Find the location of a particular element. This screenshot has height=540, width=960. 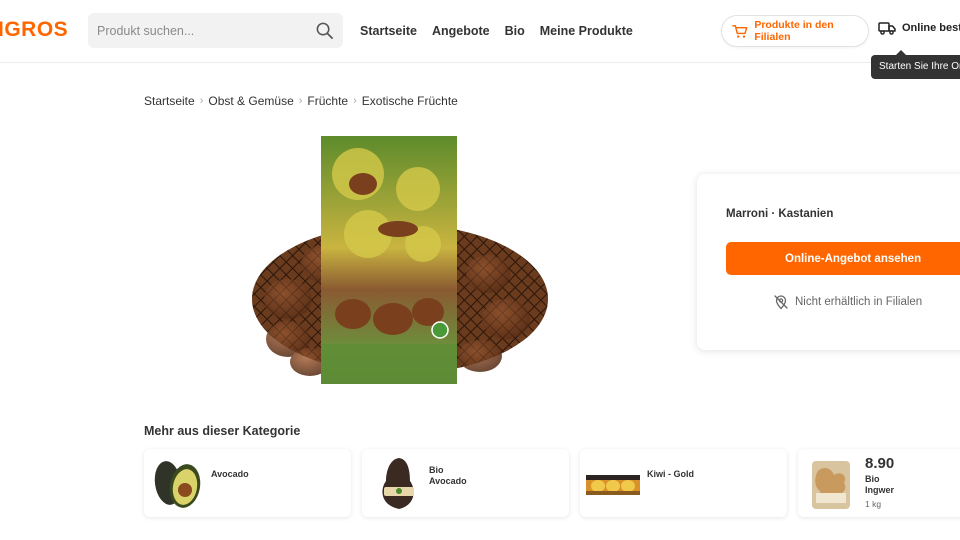

kiwi-gold-image is located at coordinates (613, 485).